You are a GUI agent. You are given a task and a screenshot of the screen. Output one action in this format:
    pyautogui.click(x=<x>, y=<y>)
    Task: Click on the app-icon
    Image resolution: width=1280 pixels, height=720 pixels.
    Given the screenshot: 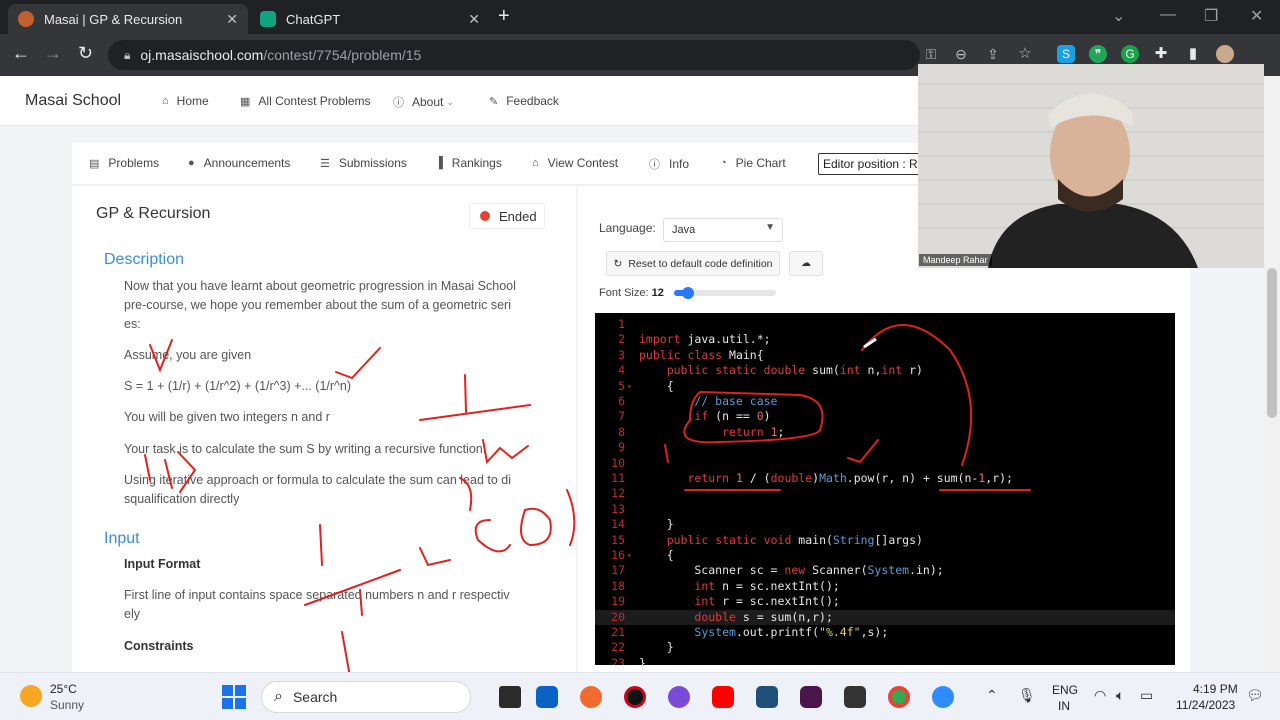 What is the action you would take?
    pyautogui.click(x=767, y=697)
    